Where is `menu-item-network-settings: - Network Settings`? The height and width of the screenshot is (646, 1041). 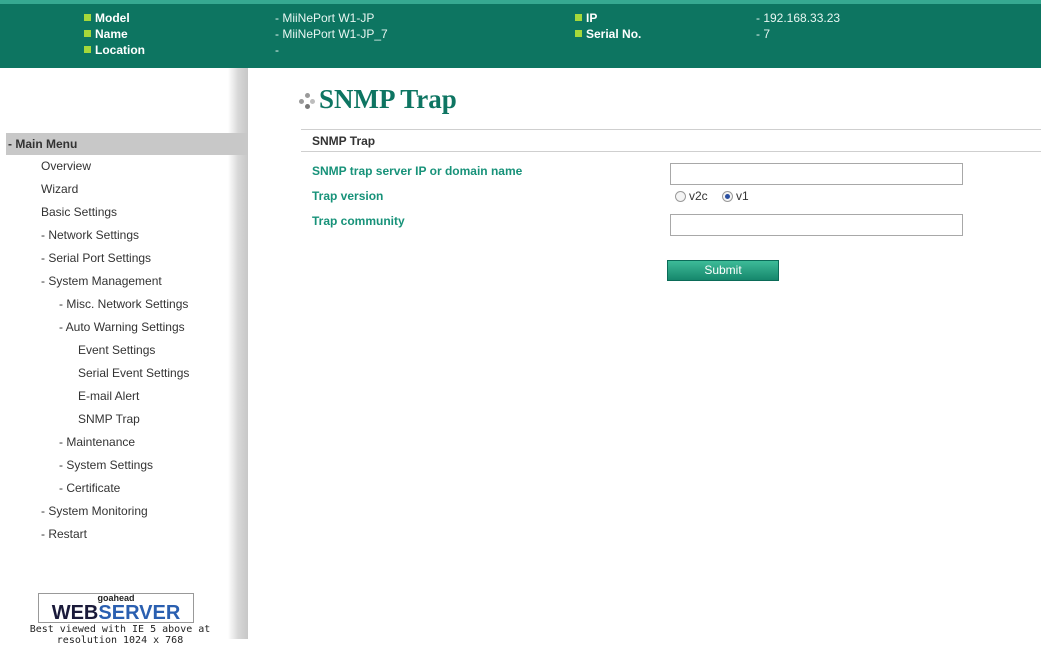
menu-item-network-settings: - Network Settings is located at coordinates (90, 235).